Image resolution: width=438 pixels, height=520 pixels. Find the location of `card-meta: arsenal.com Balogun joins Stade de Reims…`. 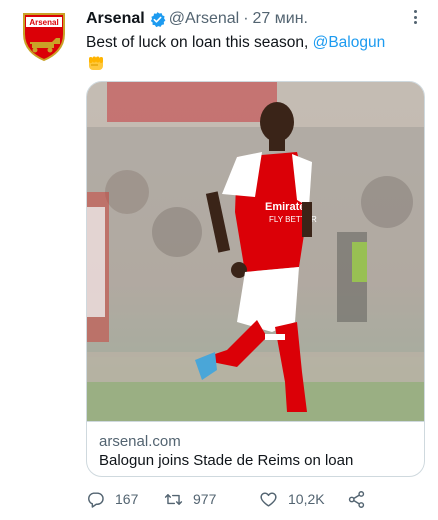

card-meta: arsenal.com Balogun joins Stade de Reims… is located at coordinates (255, 448).